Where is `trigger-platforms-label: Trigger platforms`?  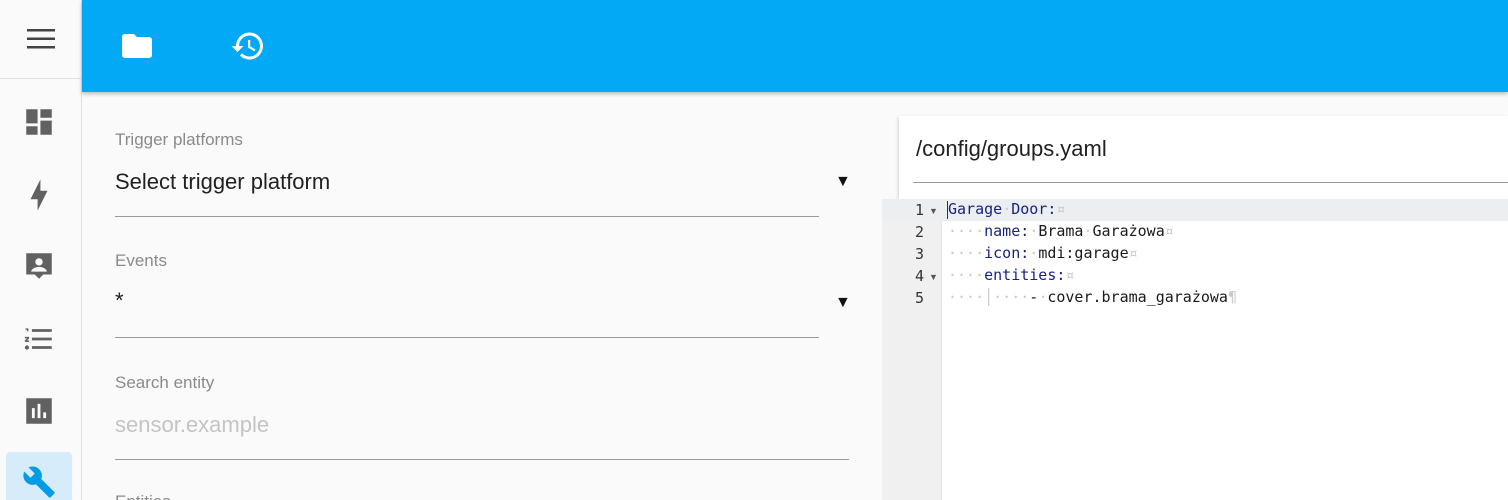
trigger-platforms-label: Trigger platforms is located at coordinates (179, 139).